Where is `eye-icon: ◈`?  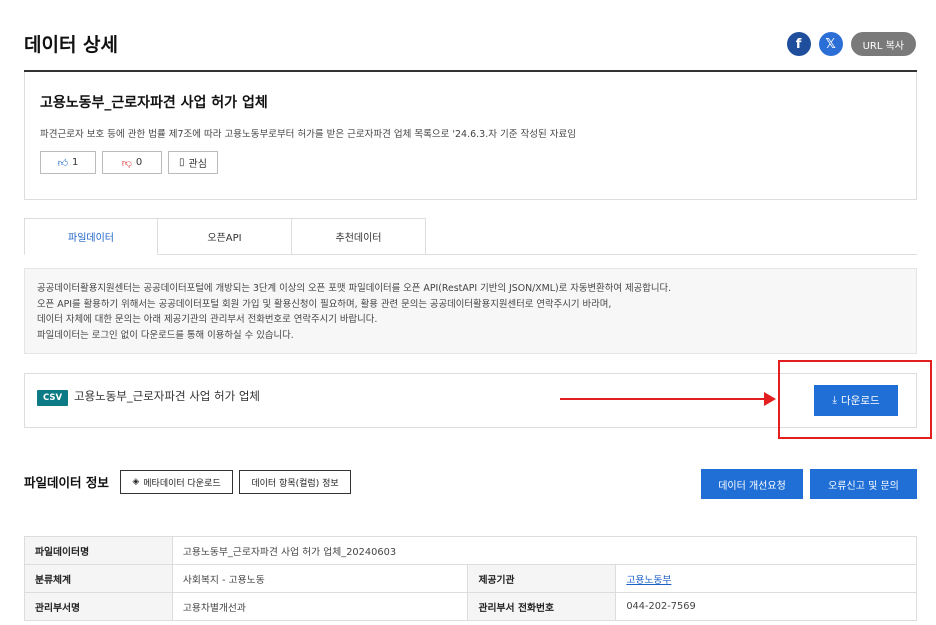 eye-icon: ◈ is located at coordinates (136, 482).